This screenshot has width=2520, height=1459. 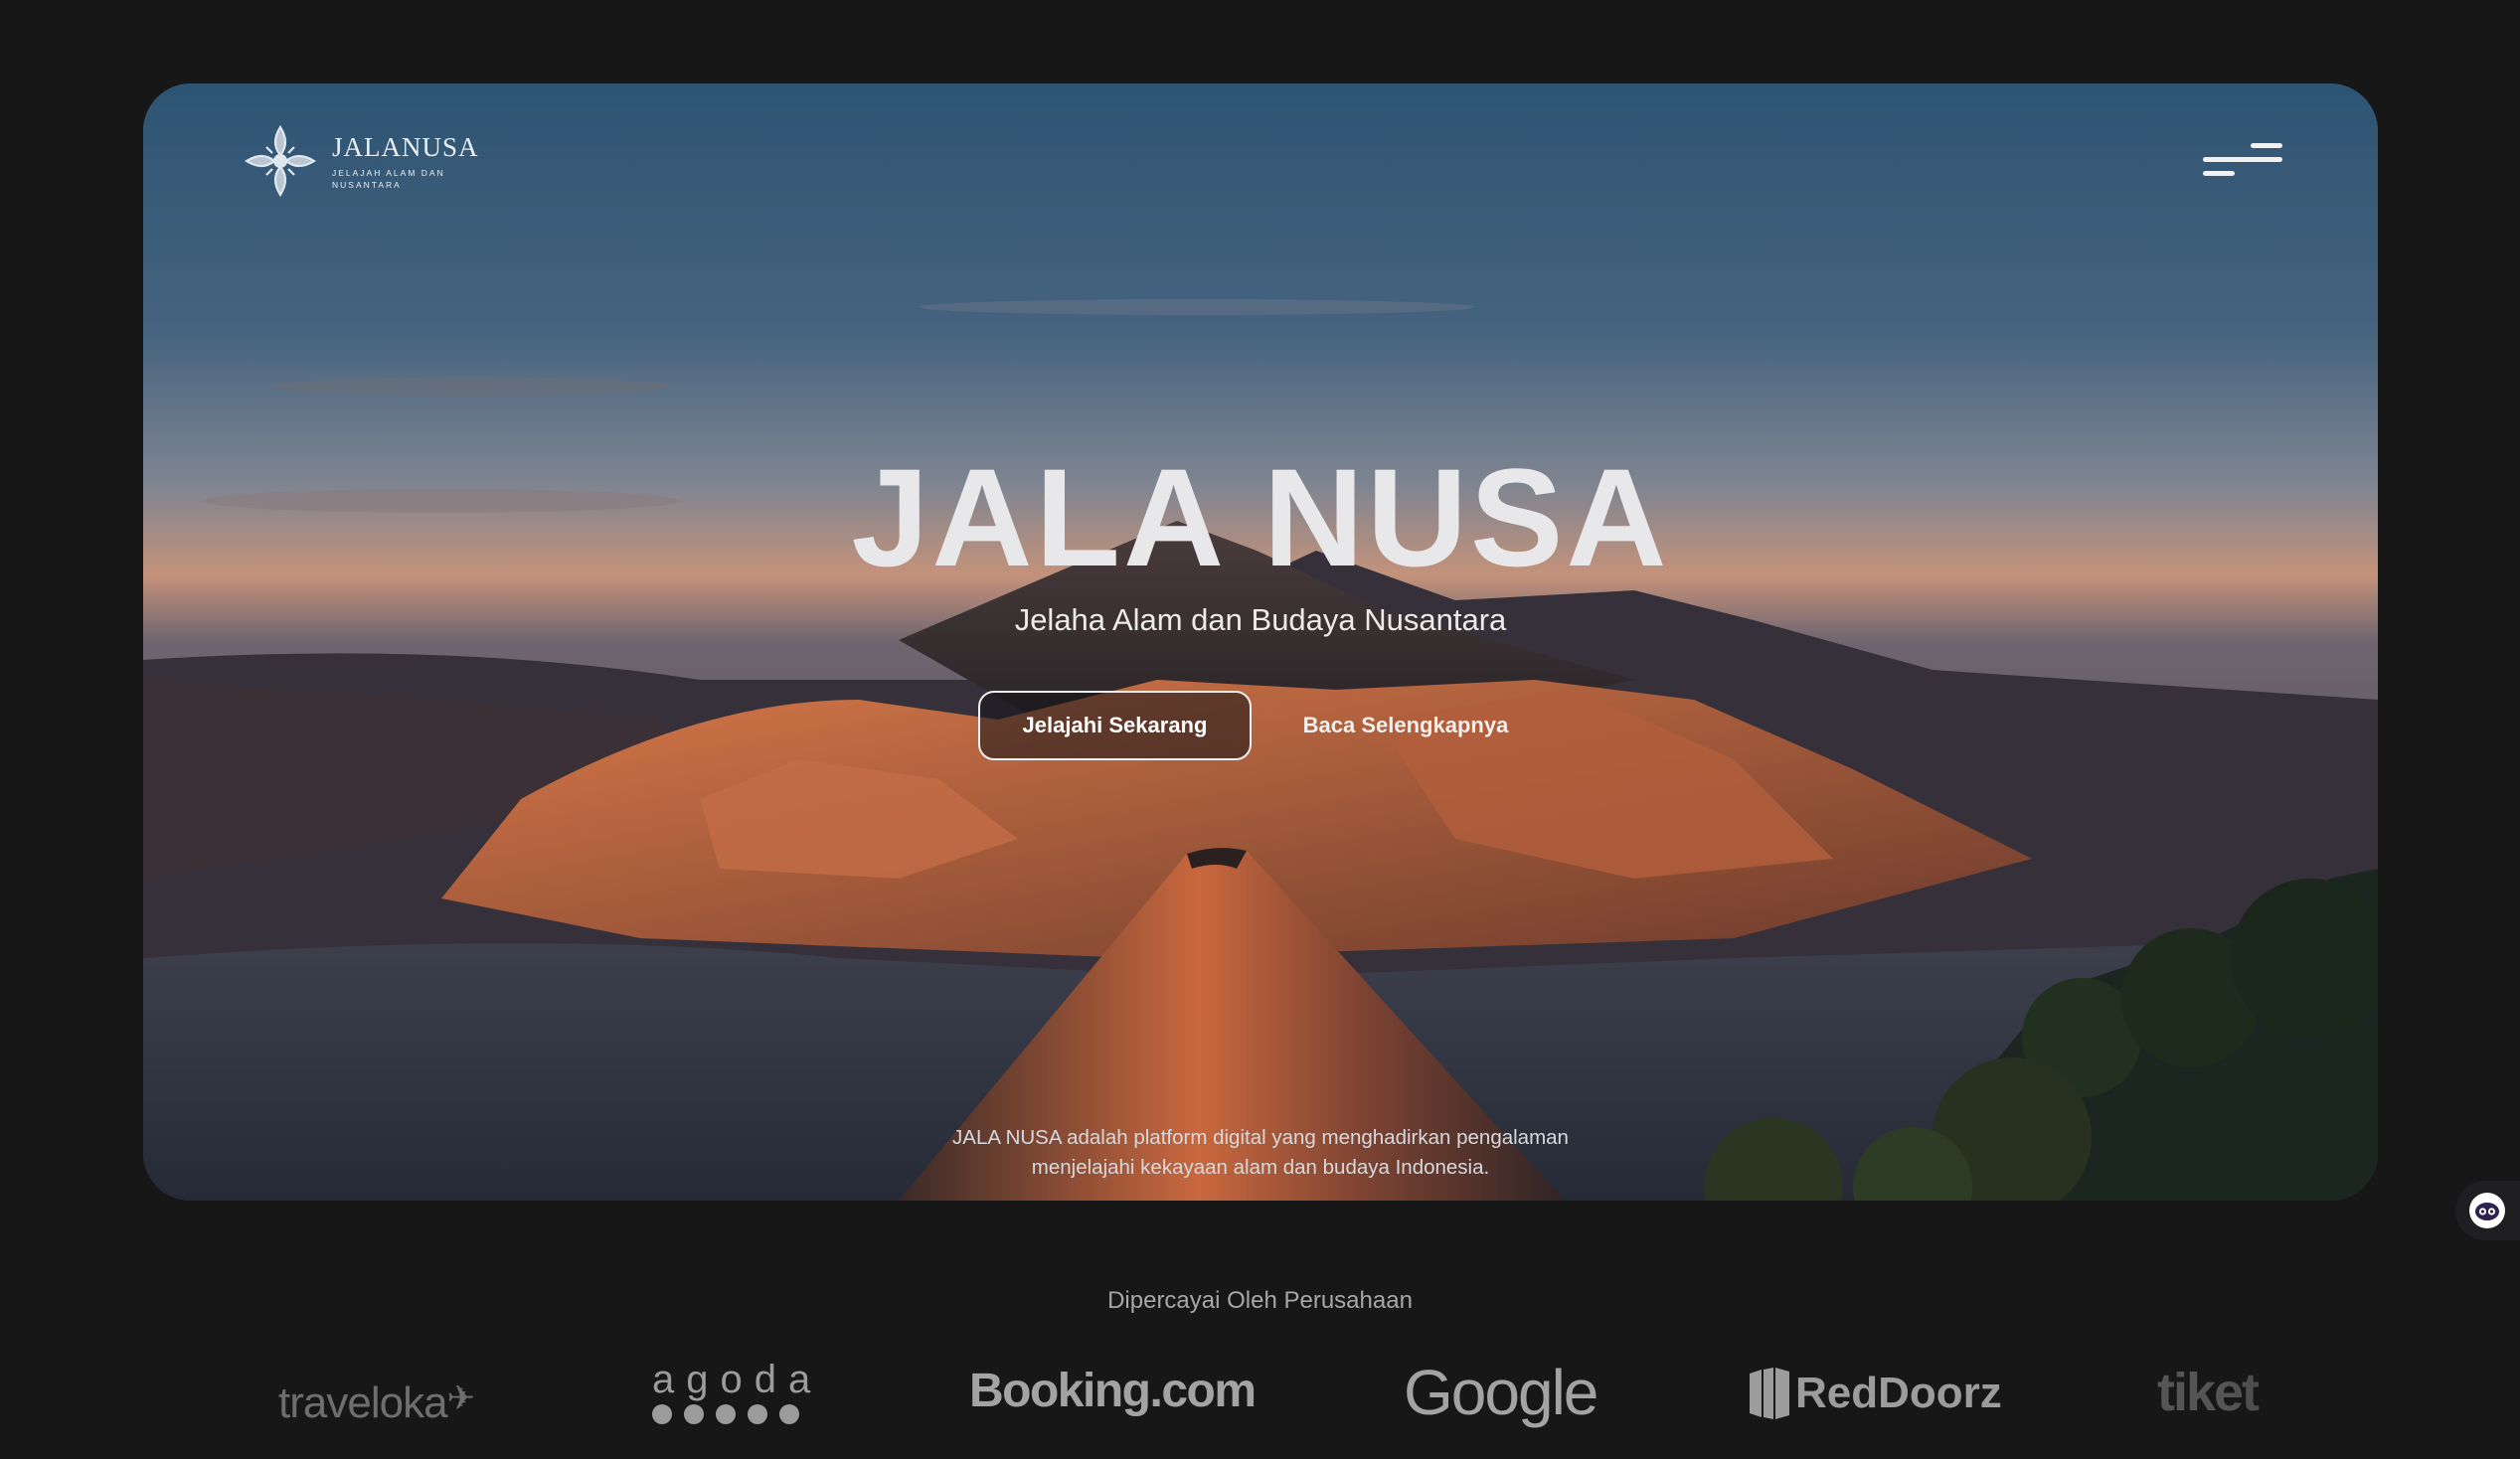 I want to click on site-logo: JALANUSA JELAJAH ALAM DAN NUSANTARA, so click(x=361, y=161).